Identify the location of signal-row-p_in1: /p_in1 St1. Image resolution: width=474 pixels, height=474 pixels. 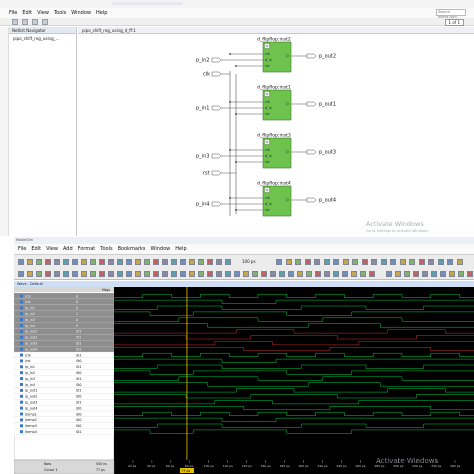
(64, 366).